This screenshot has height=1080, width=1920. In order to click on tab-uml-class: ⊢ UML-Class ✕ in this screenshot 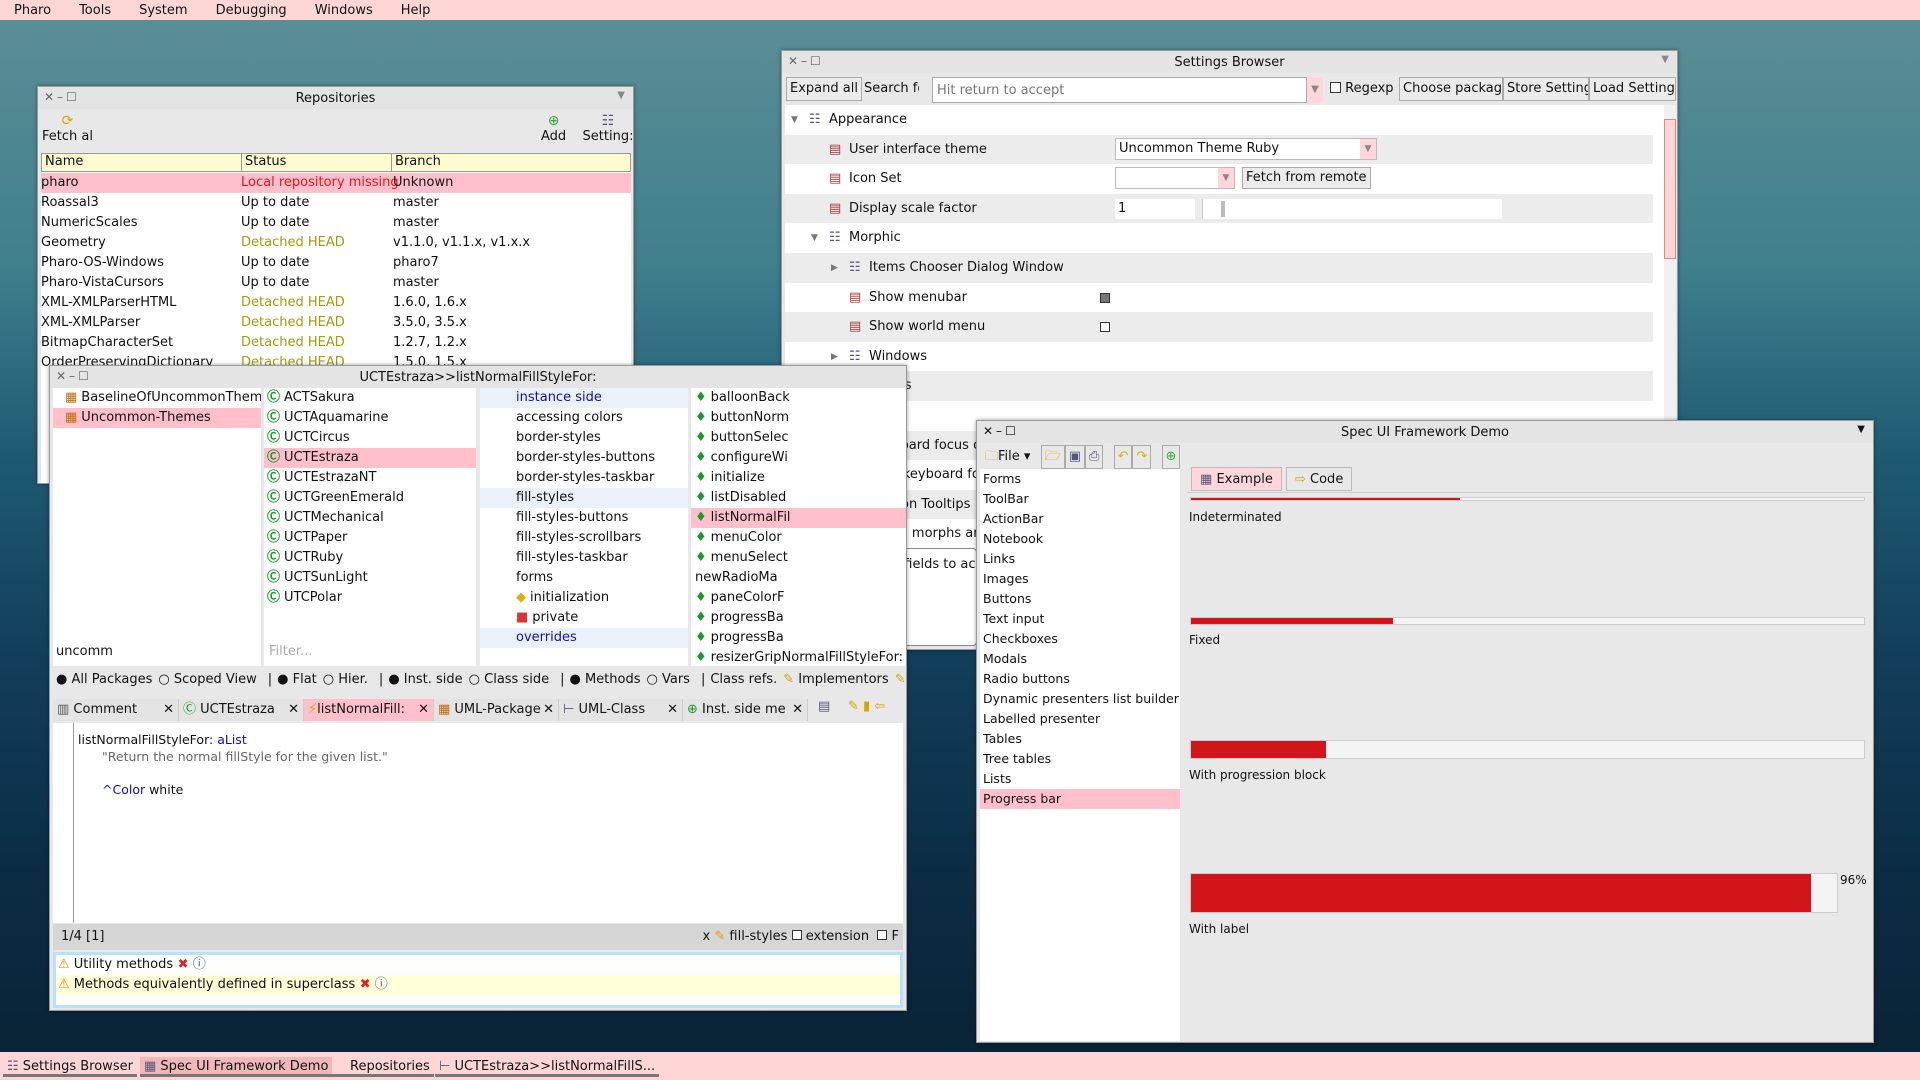, I will do `click(621, 710)`.